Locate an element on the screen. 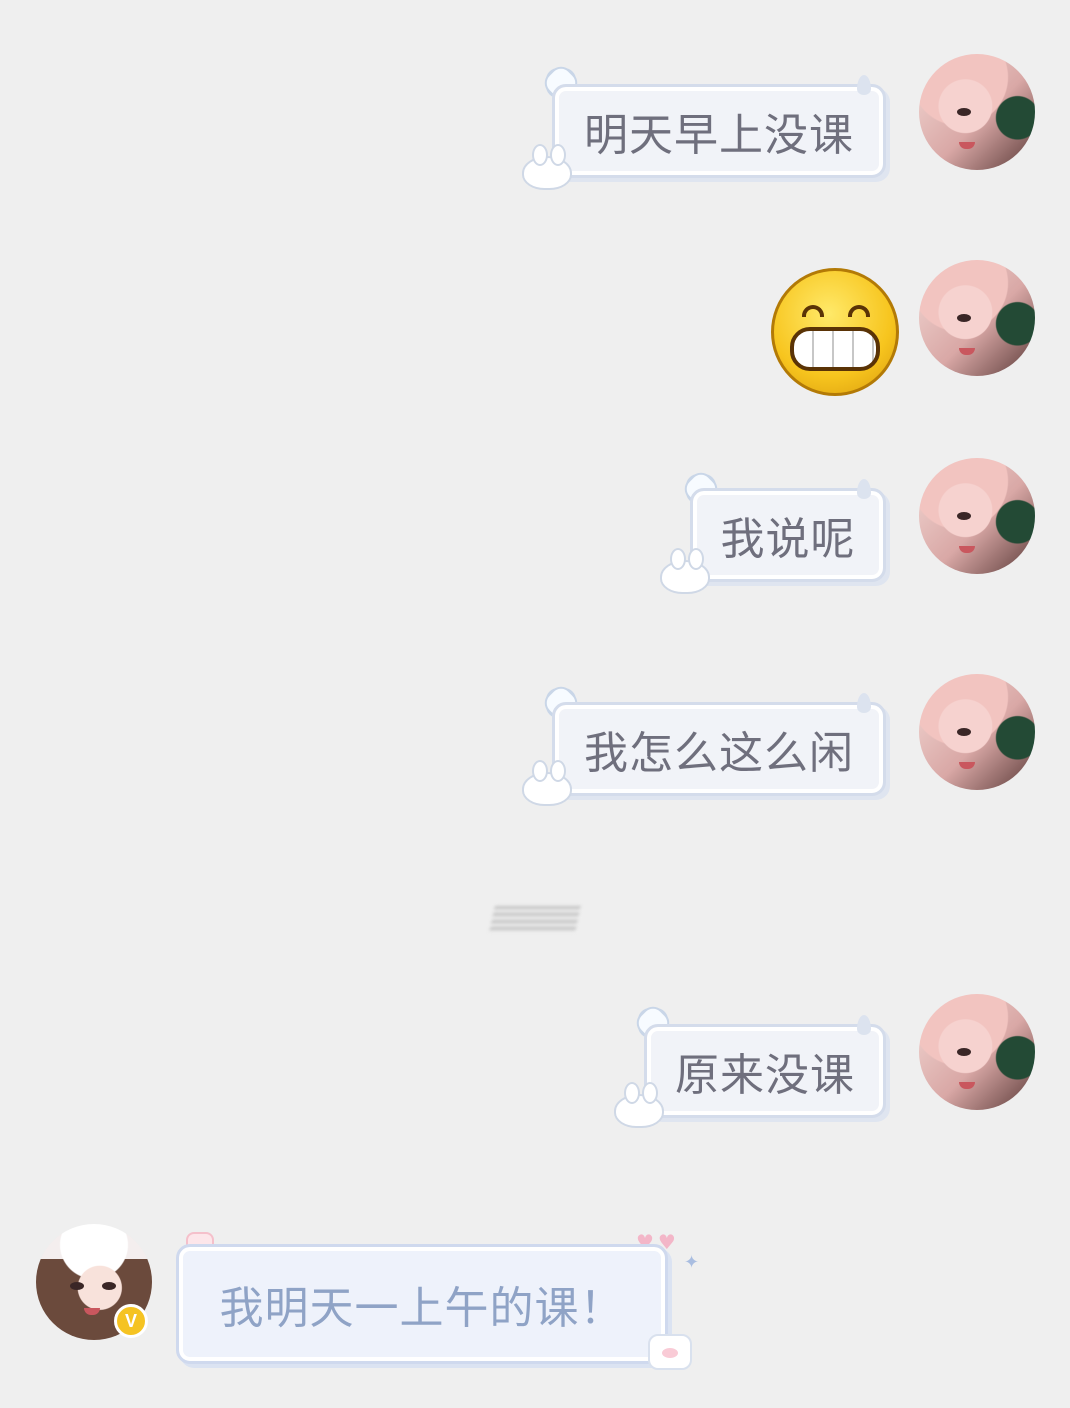 The width and height of the screenshot is (1070, 1408). message-bubble: 我明天一上午的课！ is located at coordinates (422, 1304).